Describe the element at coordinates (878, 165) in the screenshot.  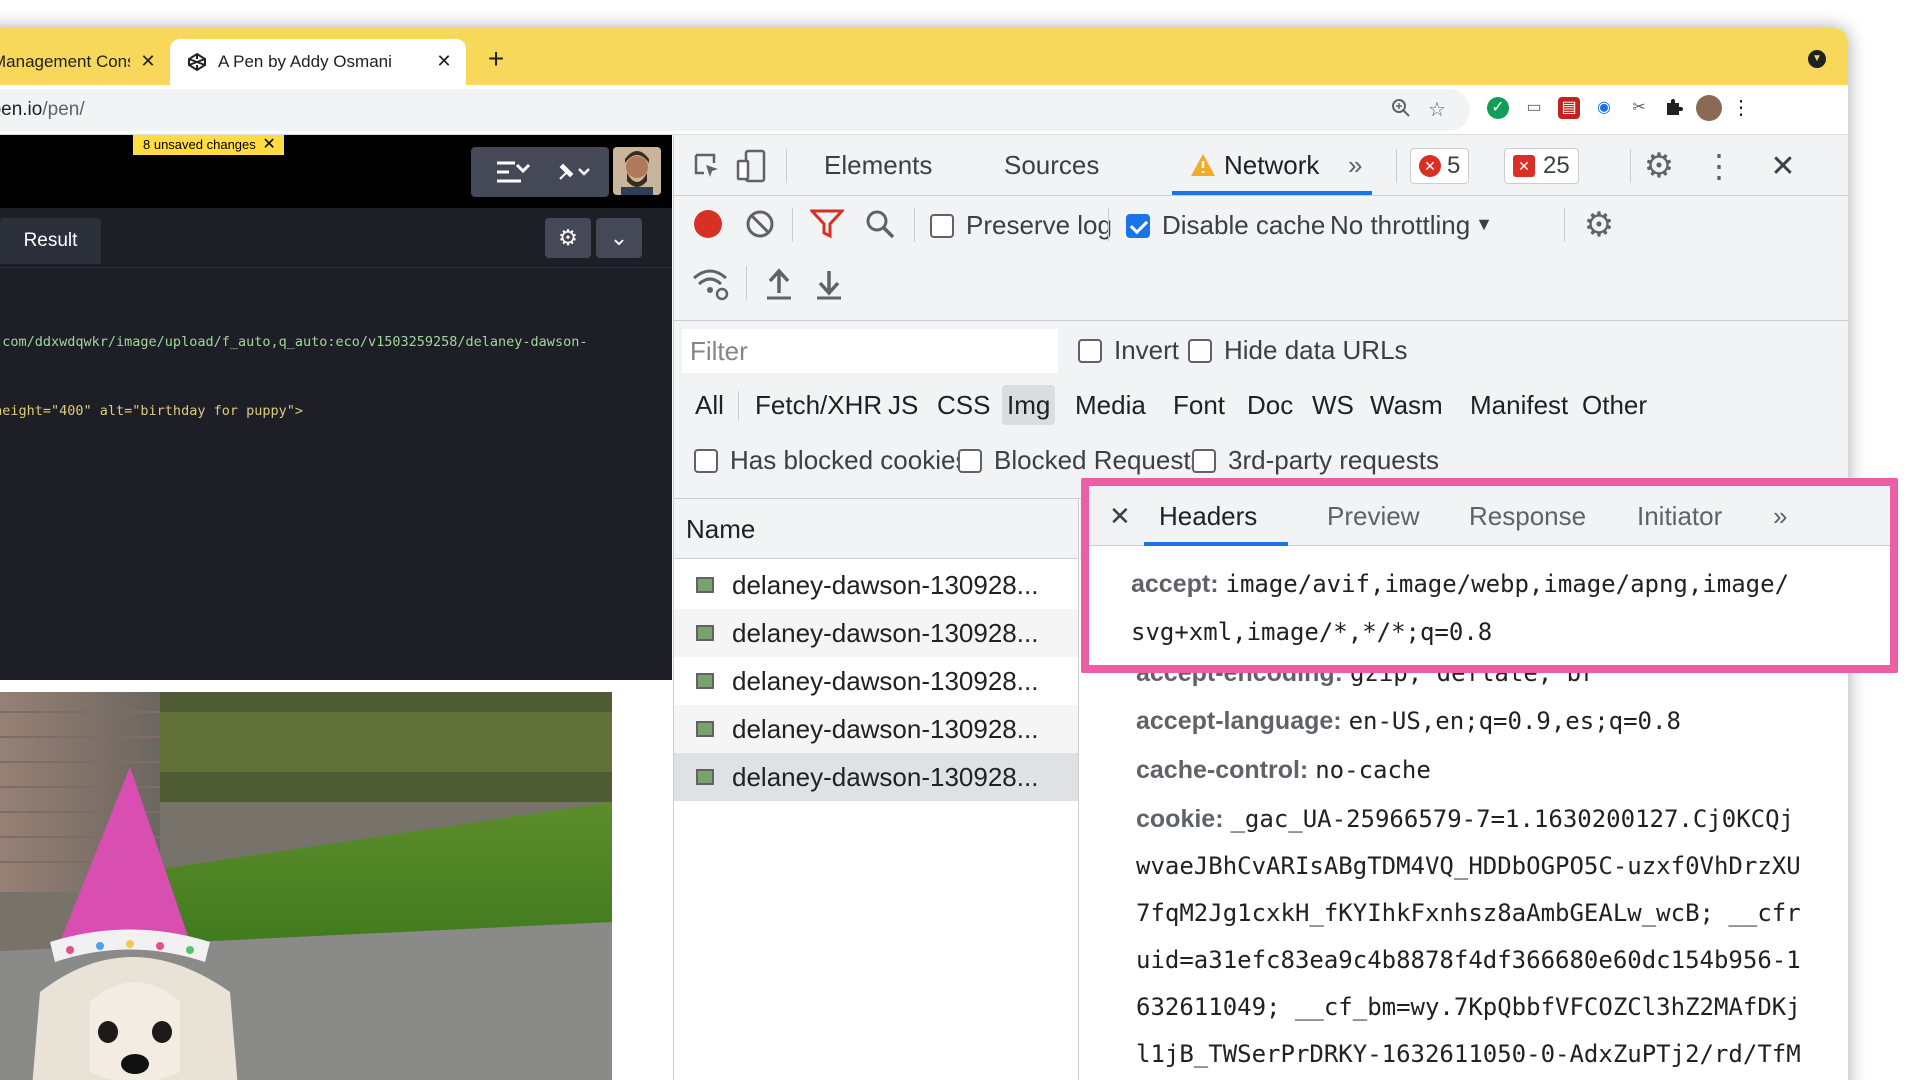
I see `tab-elements: Elements` at that location.